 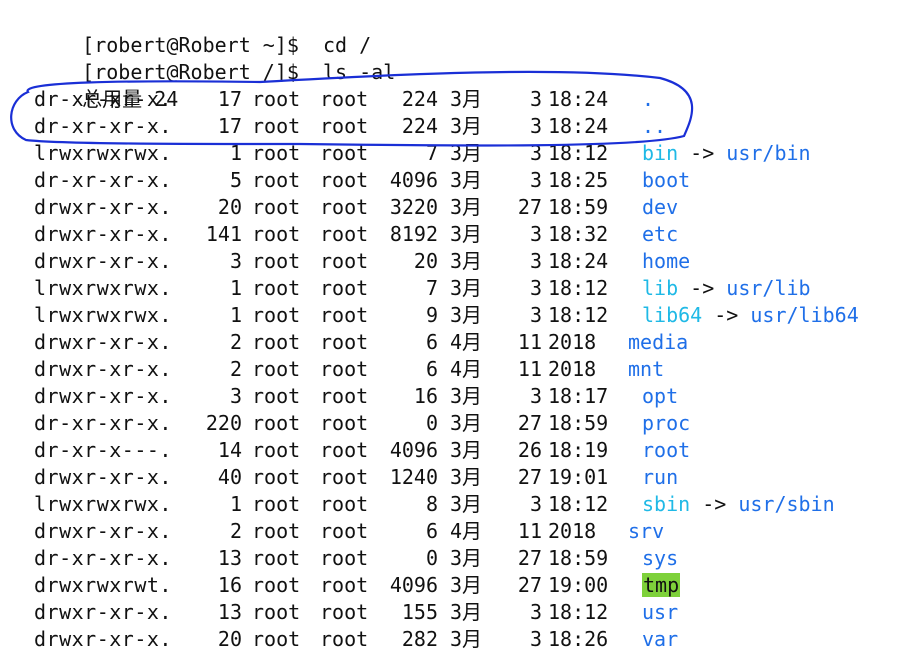 I want to click on file-size: 9, so click(x=431, y=315).